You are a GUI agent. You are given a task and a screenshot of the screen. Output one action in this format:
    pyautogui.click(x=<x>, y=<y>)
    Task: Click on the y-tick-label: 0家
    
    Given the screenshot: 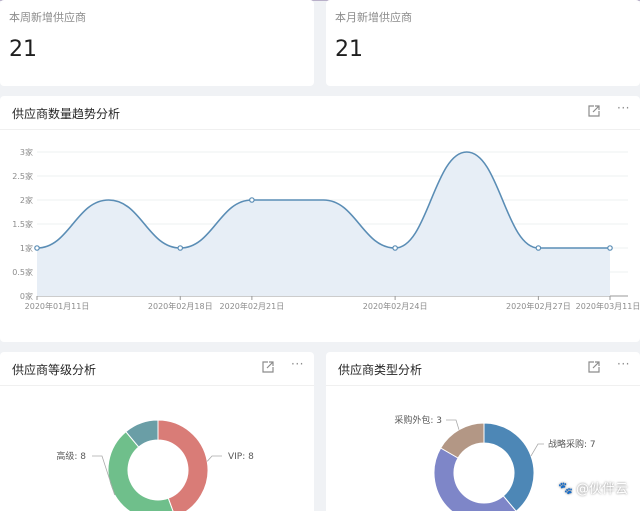 What is the action you would take?
    pyautogui.click(x=26, y=296)
    